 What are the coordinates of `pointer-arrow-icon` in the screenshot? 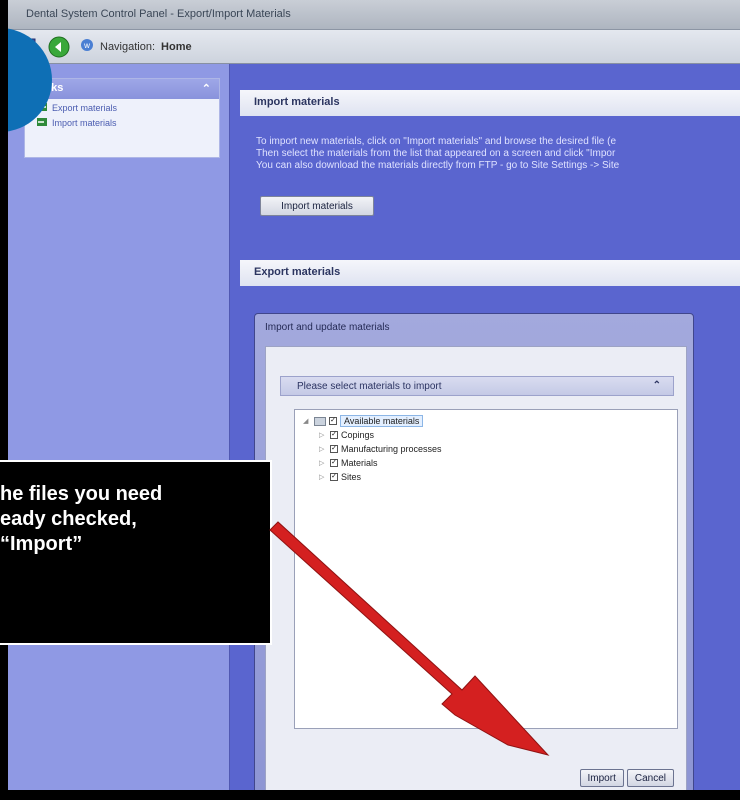 It's located at (409, 638).